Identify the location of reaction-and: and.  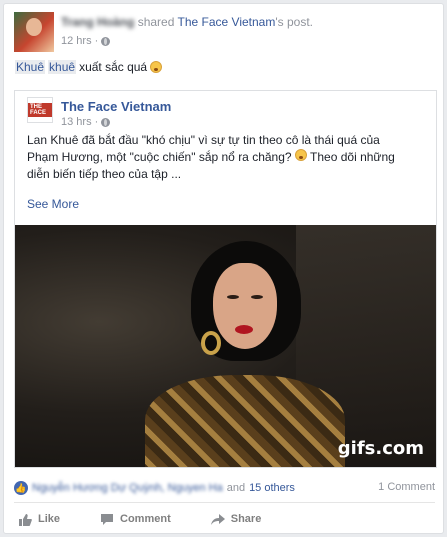
(236, 488).